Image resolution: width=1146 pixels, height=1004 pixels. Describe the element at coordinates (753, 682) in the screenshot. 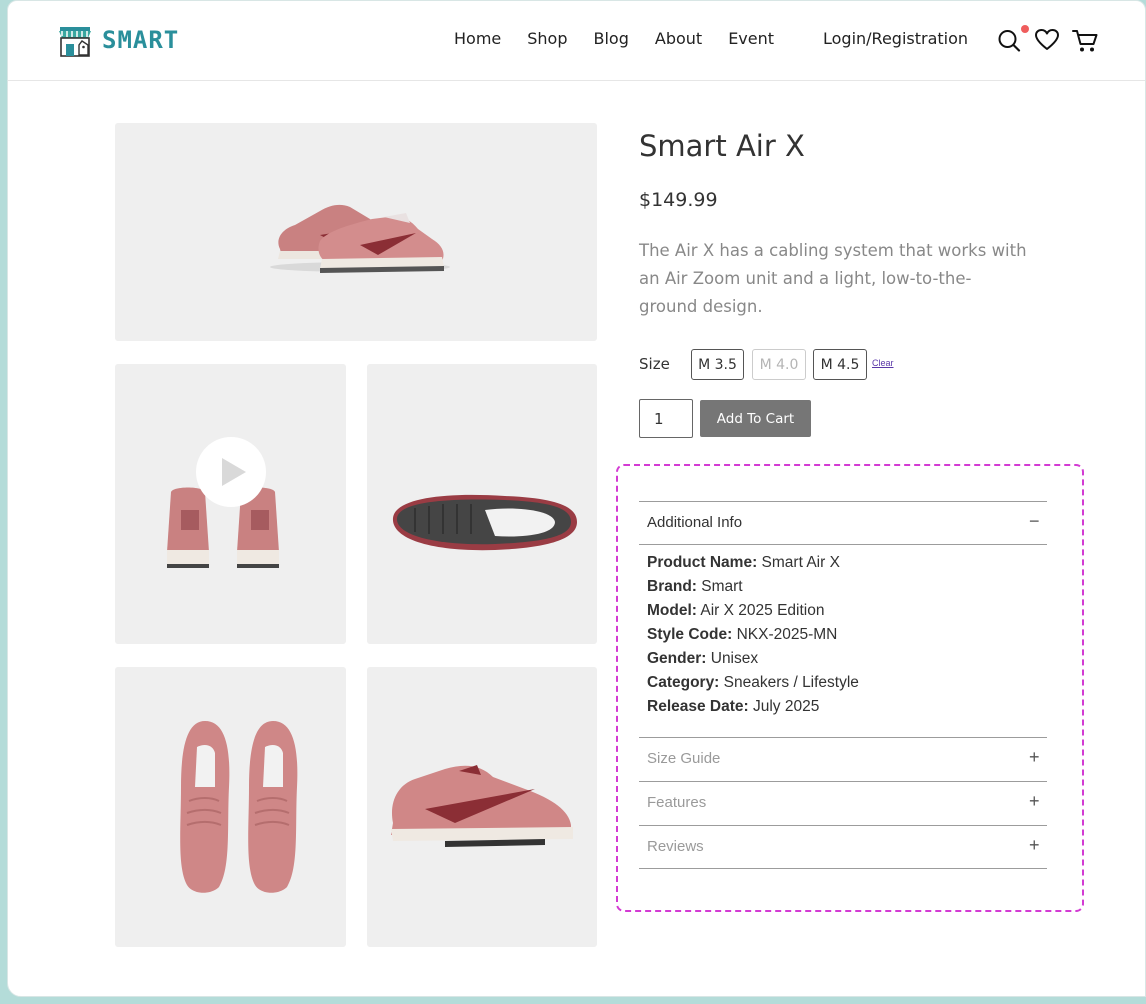

I see `info-row-category: Category: Sneakers / Lifestyle` at that location.